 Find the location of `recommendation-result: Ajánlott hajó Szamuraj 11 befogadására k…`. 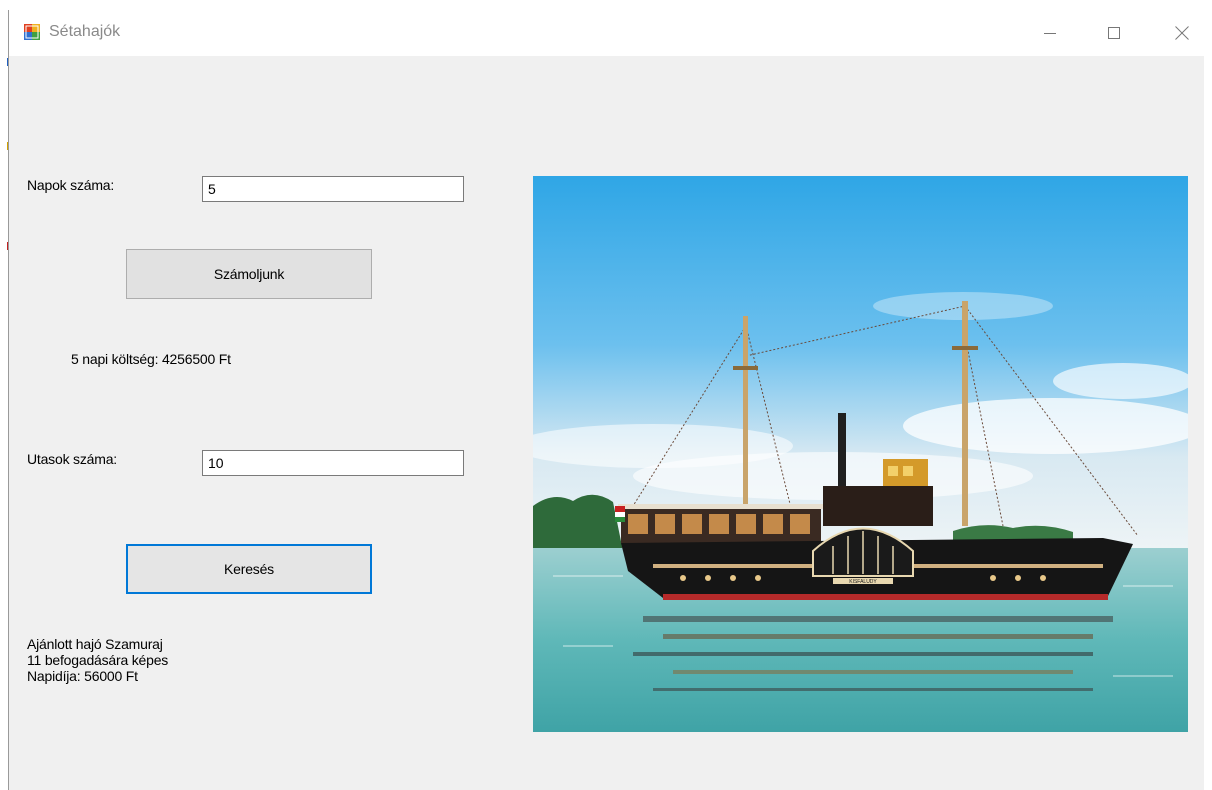

recommendation-result: Ajánlott hajó Szamuraj 11 befogadására k… is located at coordinates (97, 660).